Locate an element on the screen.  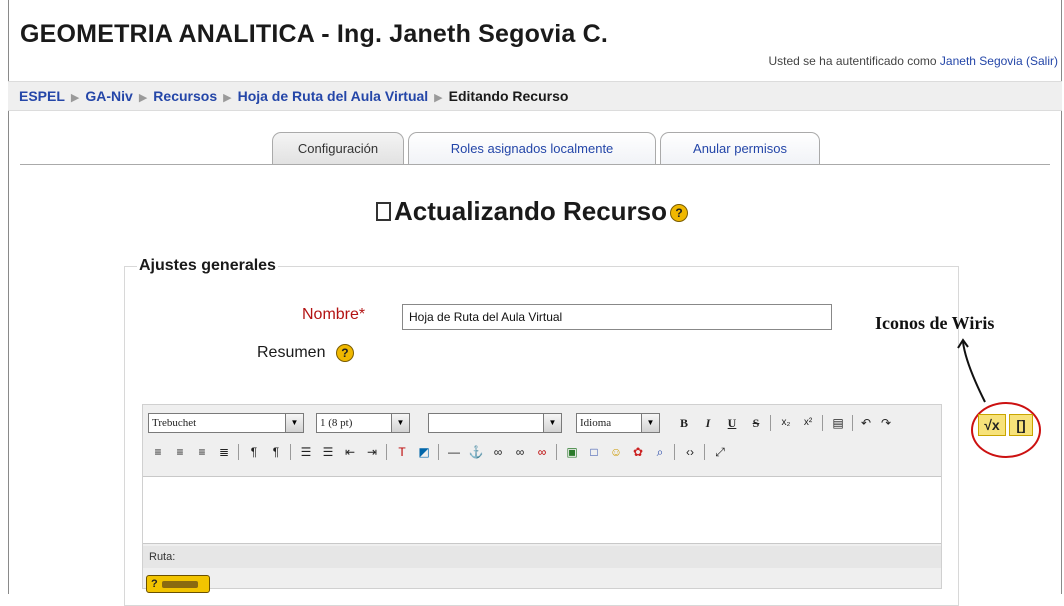
unlink-icon: ∞ is located at coordinates (520, 452).